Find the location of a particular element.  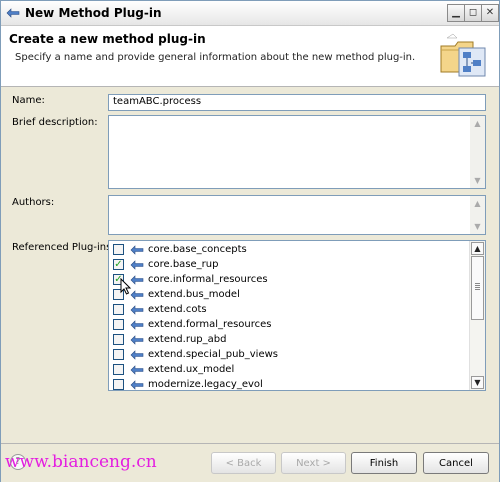

plugin-list-item: modernize.legacy_evol is located at coordinates (288, 384).